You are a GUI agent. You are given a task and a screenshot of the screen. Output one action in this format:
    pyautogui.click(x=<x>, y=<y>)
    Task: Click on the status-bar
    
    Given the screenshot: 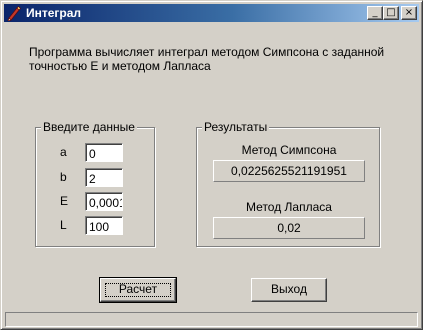 What is the action you would take?
    pyautogui.click(x=211, y=319)
    